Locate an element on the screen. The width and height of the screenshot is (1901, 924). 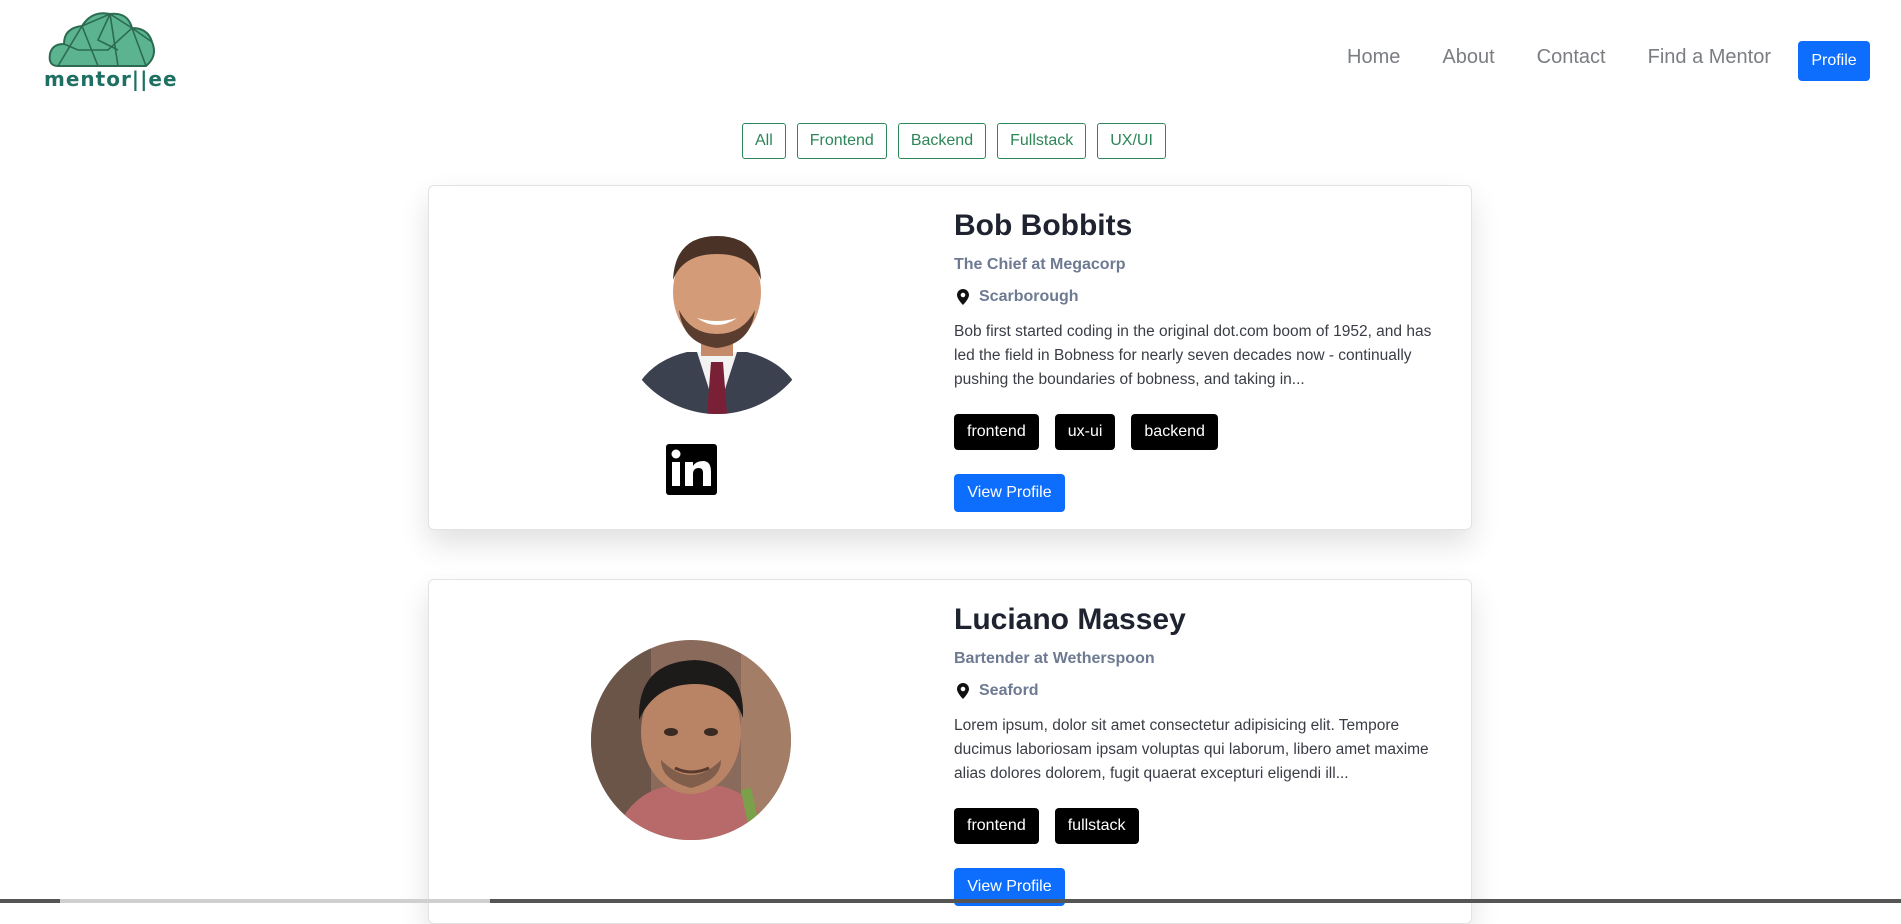
brand-logo: mentor||ee is located at coordinates (111, 50).